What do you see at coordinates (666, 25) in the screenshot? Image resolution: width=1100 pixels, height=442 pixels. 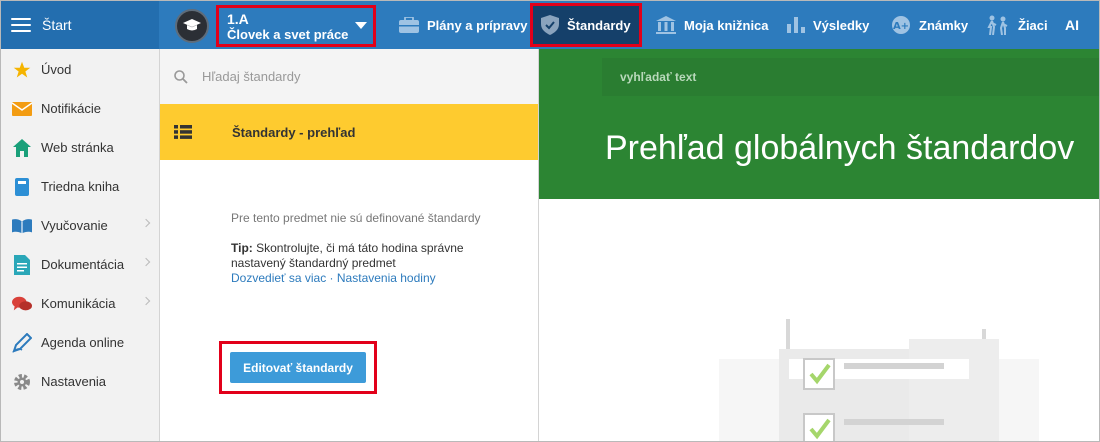 I see `library-icon` at bounding box center [666, 25].